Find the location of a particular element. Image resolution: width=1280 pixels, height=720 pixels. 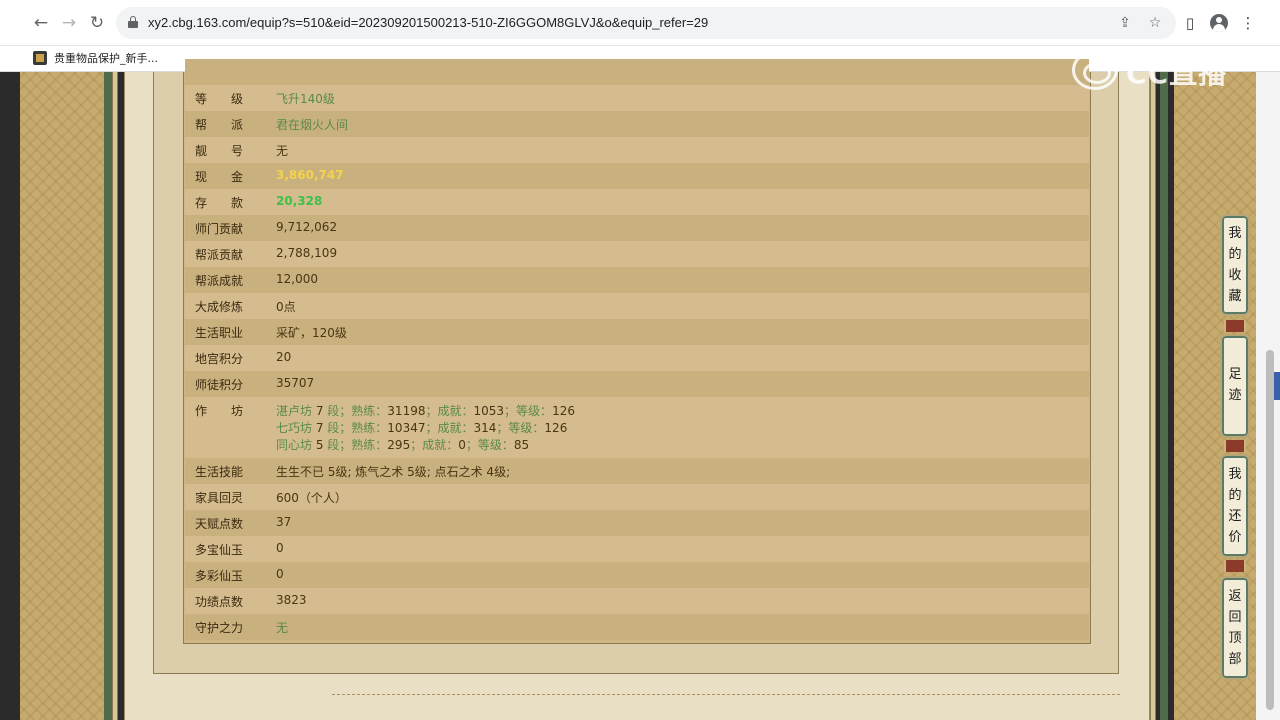

button-char: 藏 is located at coordinates (1235, 296).